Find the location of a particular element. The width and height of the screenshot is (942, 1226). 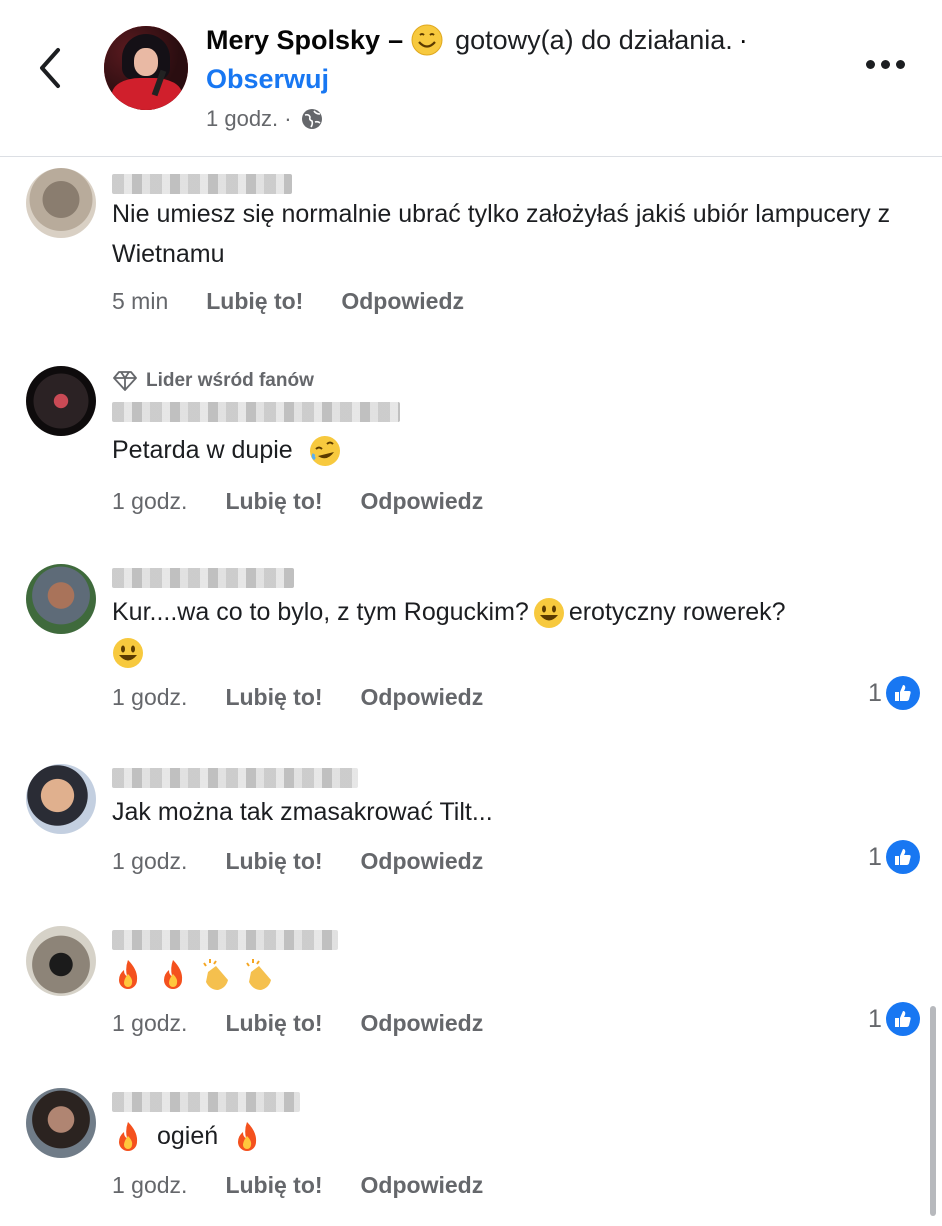

post-time: 1 godz. · is located at coordinates (265, 119).